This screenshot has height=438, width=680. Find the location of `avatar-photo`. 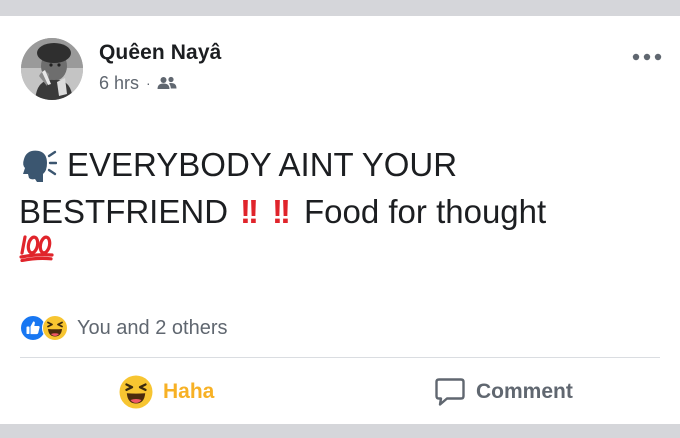

avatar-photo is located at coordinates (52, 69).